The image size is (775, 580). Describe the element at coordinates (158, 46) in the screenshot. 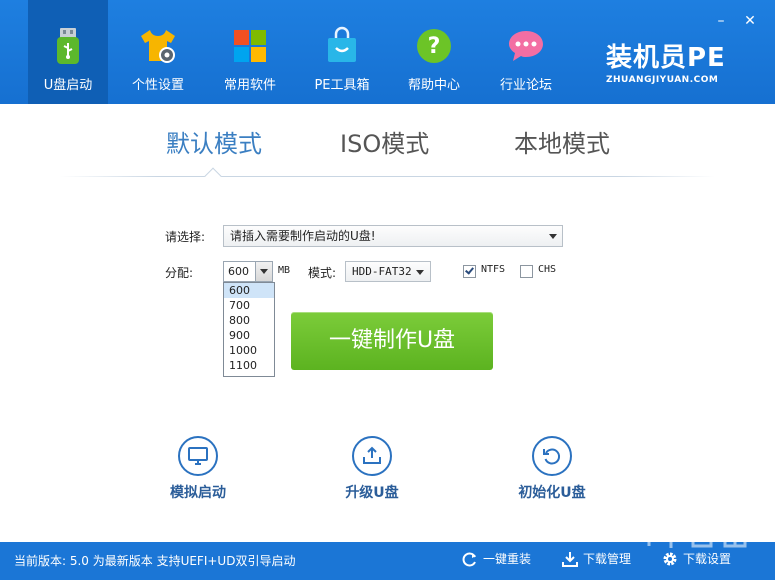

I see `tshirt-gear-icon` at that location.